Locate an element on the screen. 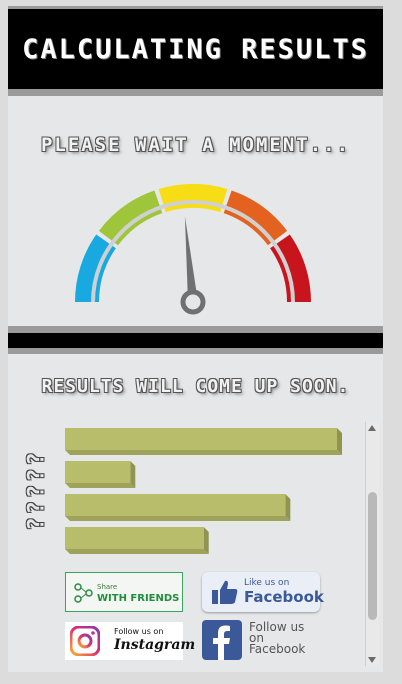  results-scrollbar is located at coordinates (372, 544).